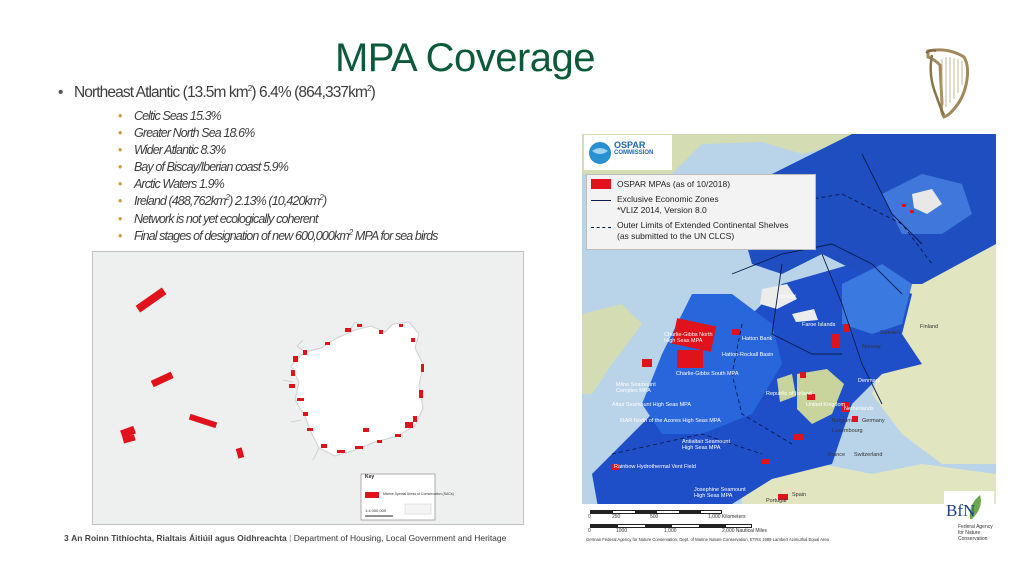  Describe the element at coordinates (630, 145) in the screenshot. I see `ospar-logo-title: OSPAR` at that location.